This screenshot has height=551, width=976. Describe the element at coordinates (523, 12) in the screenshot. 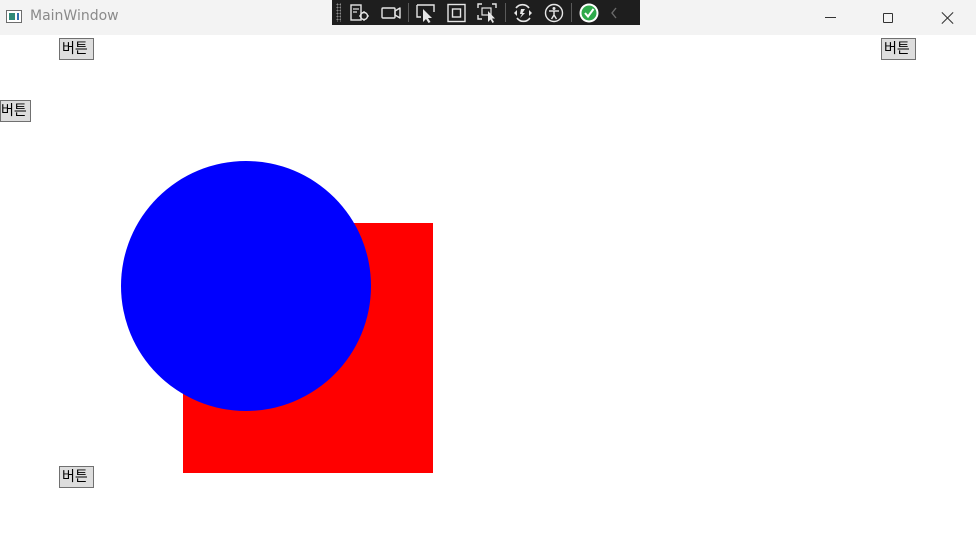

I see `hot-reload-icon` at that location.